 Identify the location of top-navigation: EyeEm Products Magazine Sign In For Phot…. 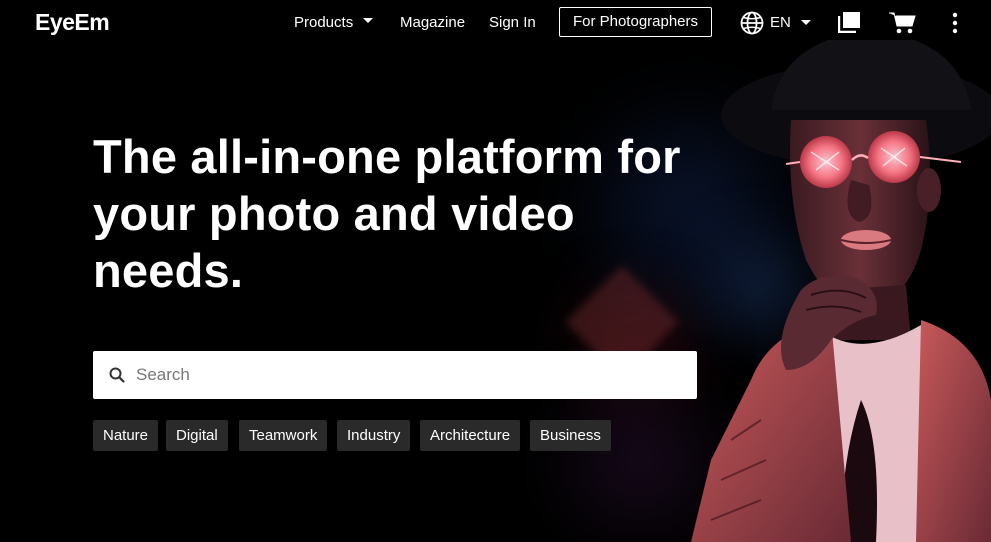
(495, 23).